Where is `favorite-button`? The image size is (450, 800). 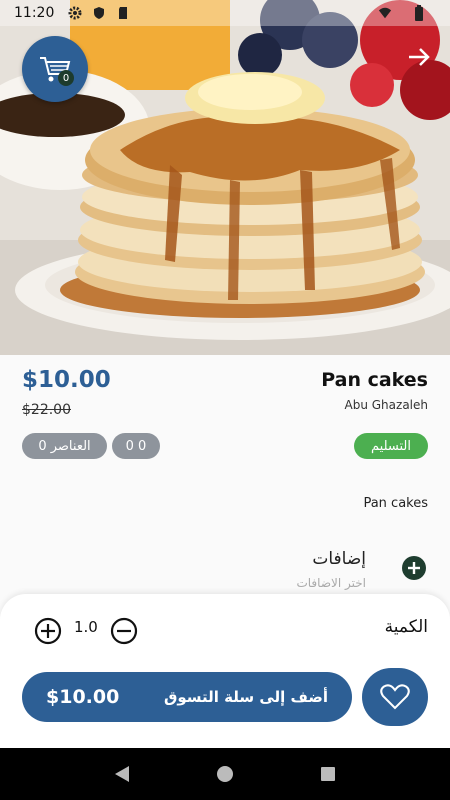 favorite-button is located at coordinates (395, 697).